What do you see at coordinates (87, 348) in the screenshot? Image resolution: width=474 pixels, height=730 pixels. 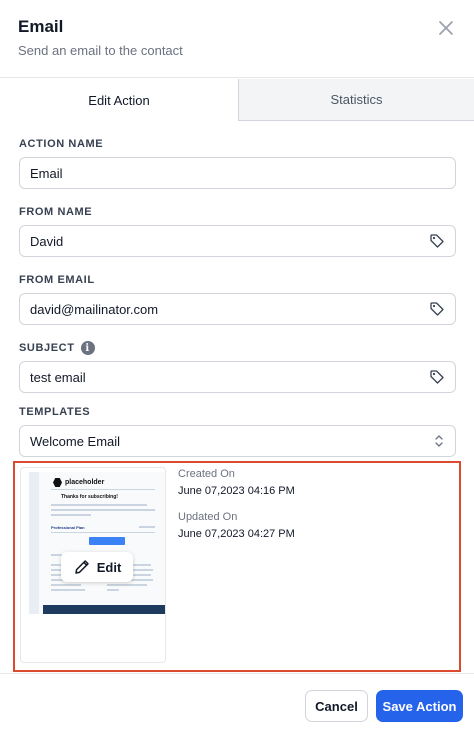 I see `info-icon: i` at bounding box center [87, 348].